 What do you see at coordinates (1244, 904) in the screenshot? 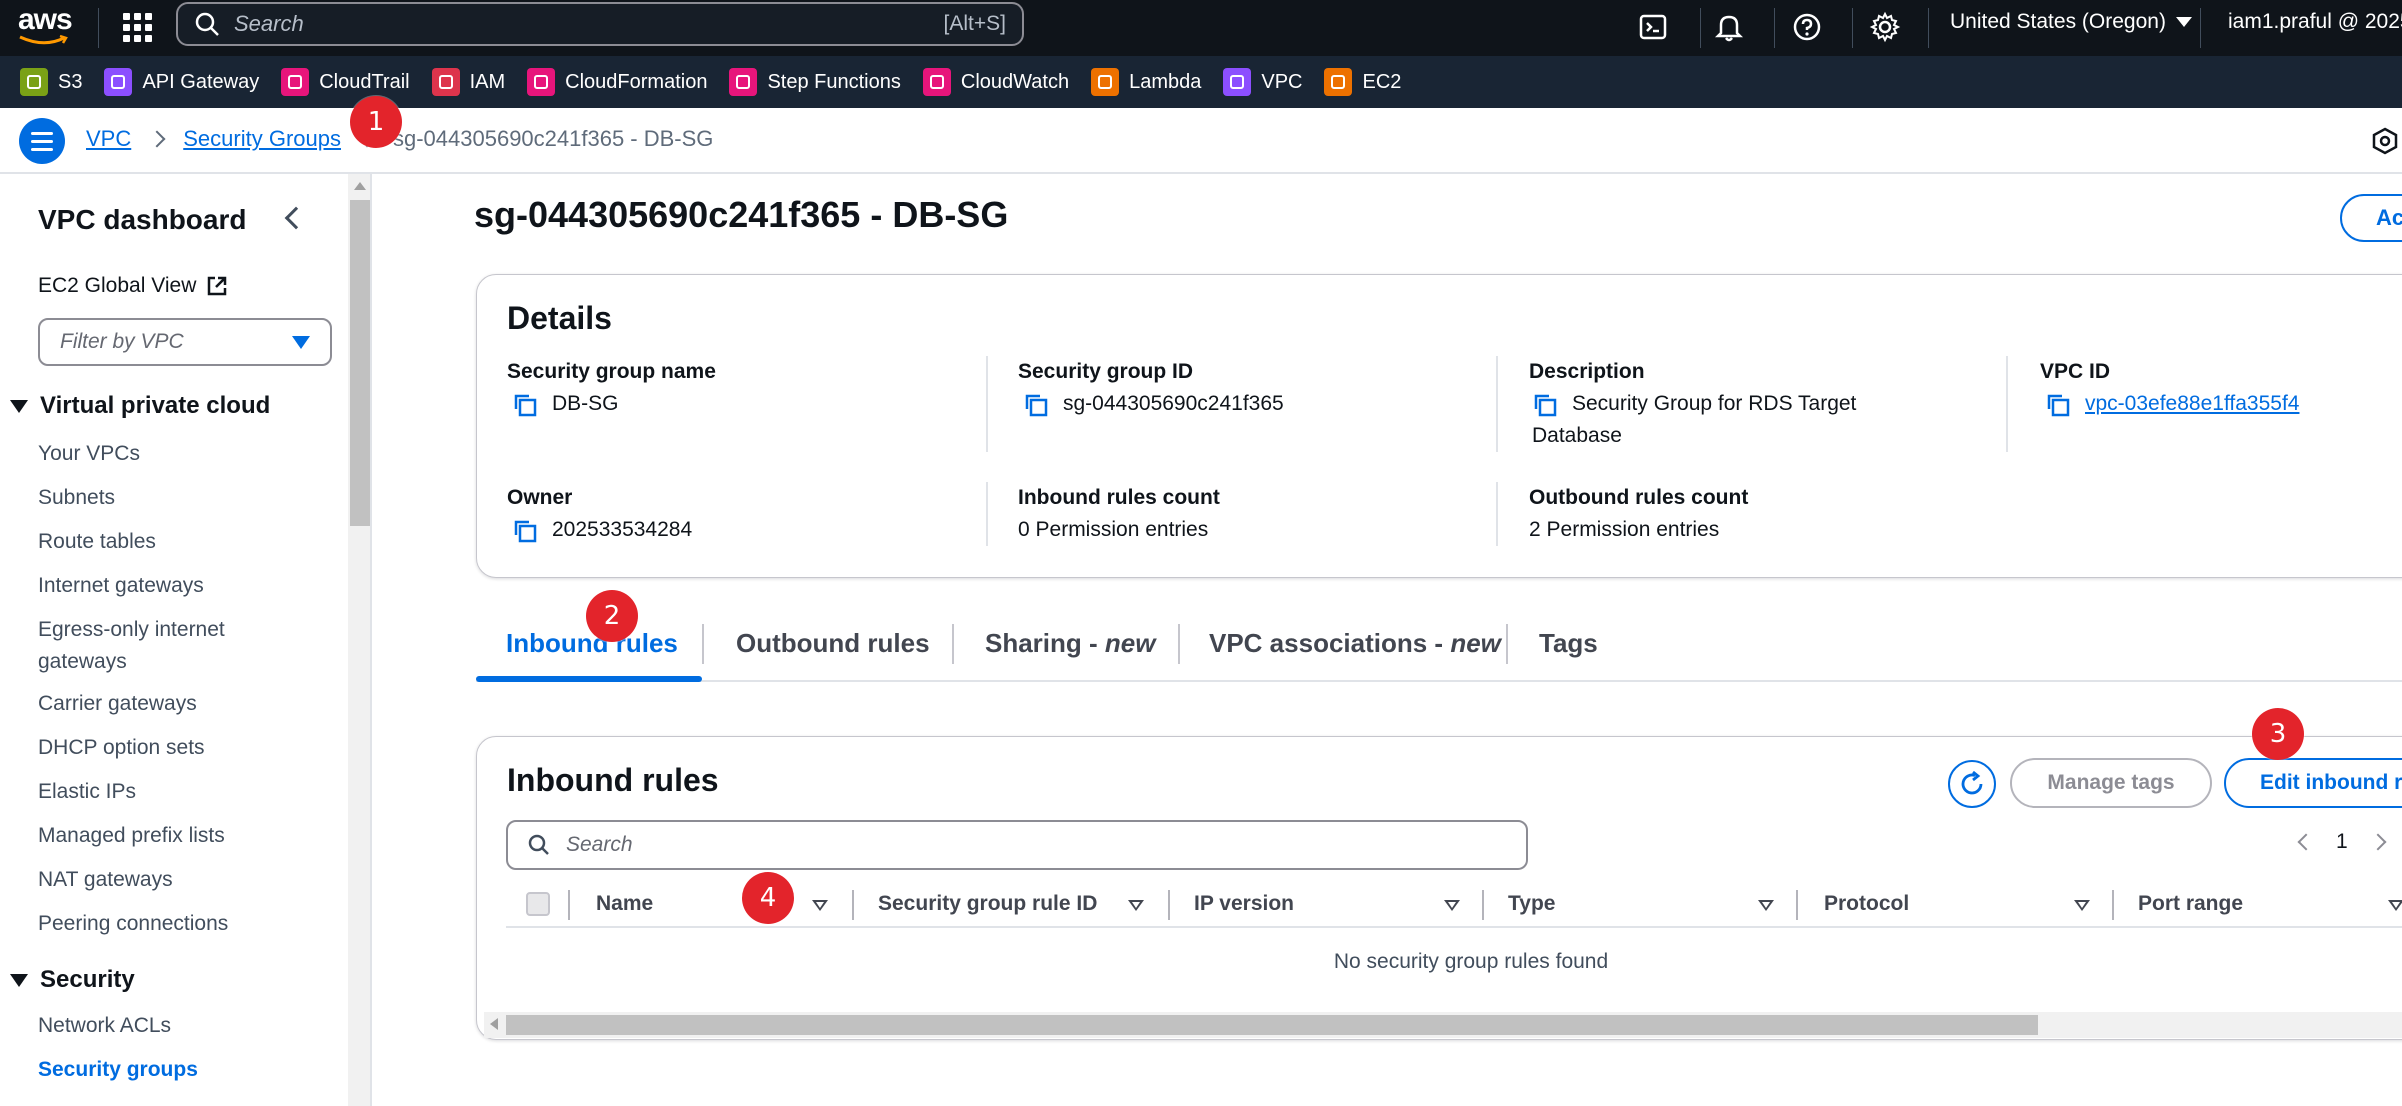
I see `column-header-ip-version: IP version` at bounding box center [1244, 904].